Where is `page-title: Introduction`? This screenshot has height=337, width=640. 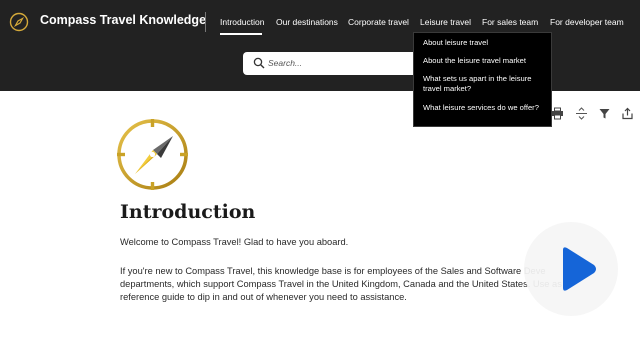 page-title: Introduction is located at coordinates (188, 212).